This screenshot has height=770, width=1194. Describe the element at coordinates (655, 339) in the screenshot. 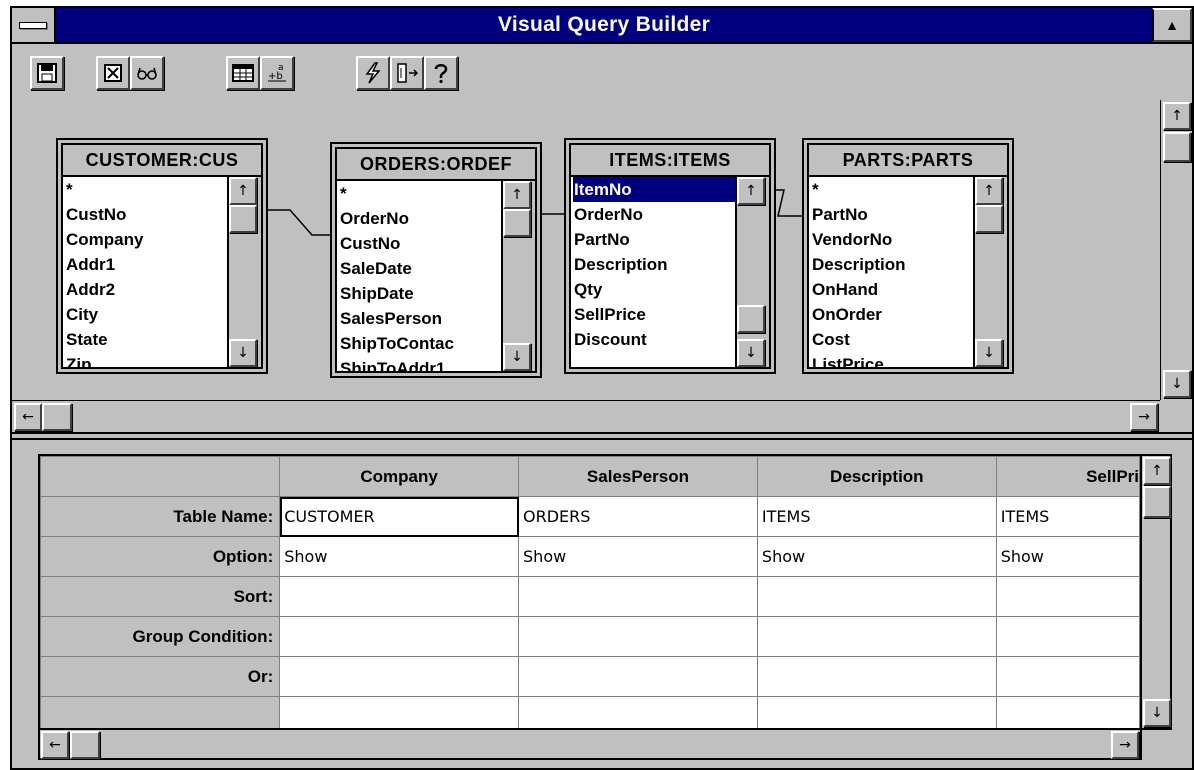

I see `field-item: Discount` at that location.